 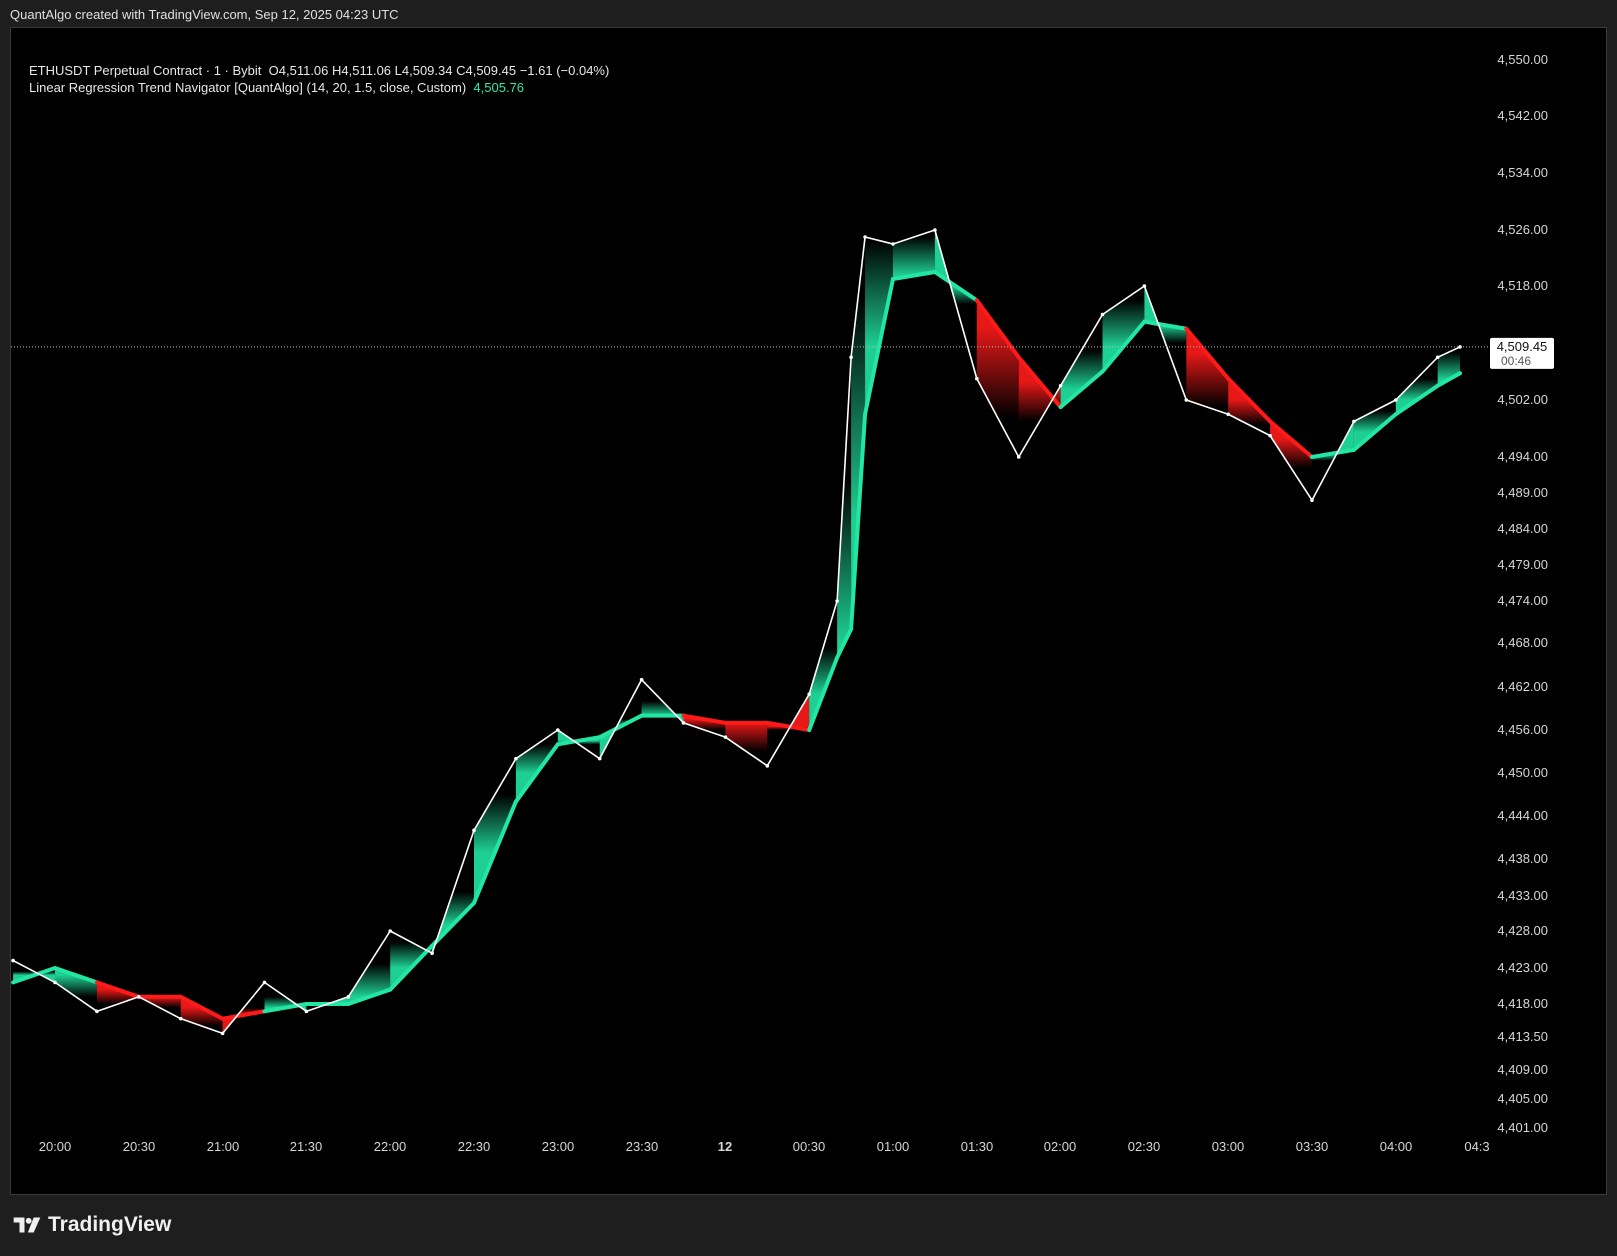 What do you see at coordinates (642, 1146) in the screenshot?
I see `time-tick-label: 23:30` at bounding box center [642, 1146].